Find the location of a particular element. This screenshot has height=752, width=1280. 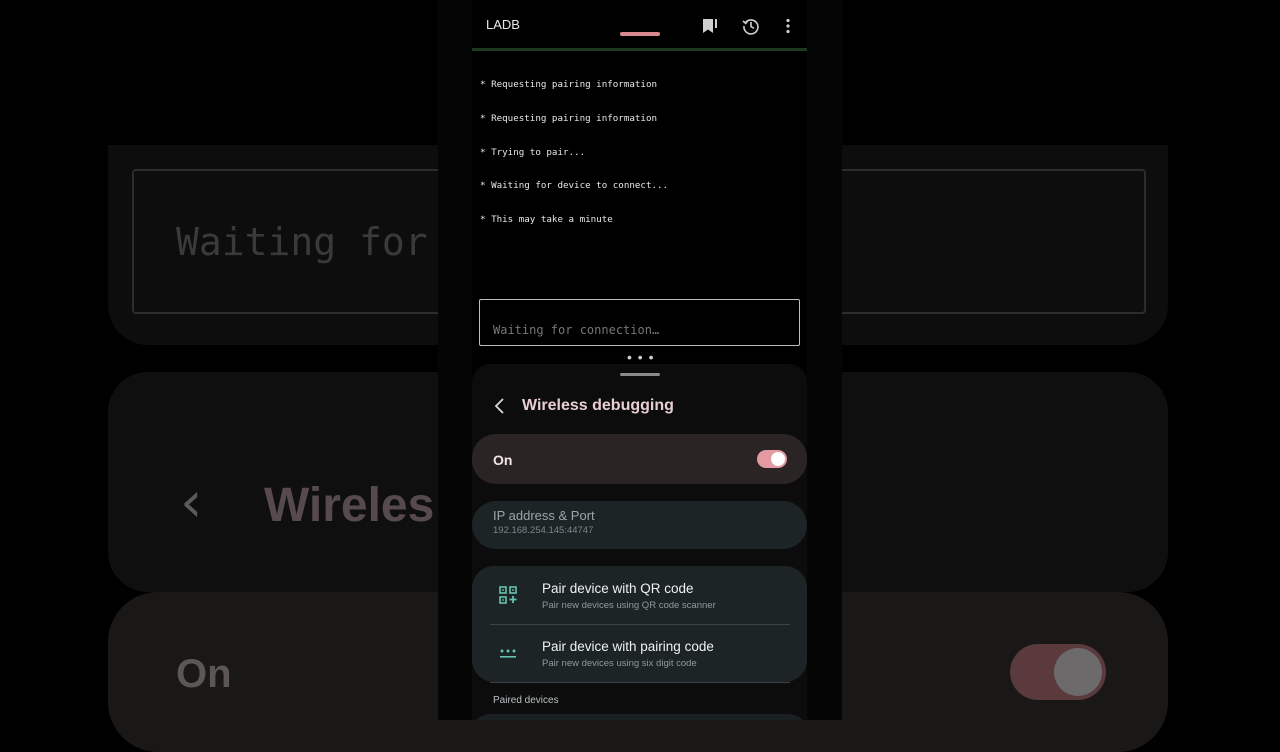

history-icon is located at coordinates (751, 26).